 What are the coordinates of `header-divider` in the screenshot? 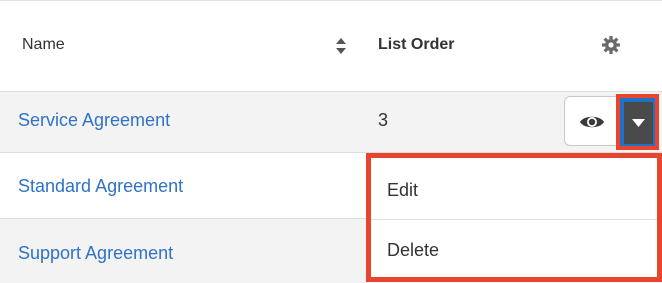 It's located at (331, 91).